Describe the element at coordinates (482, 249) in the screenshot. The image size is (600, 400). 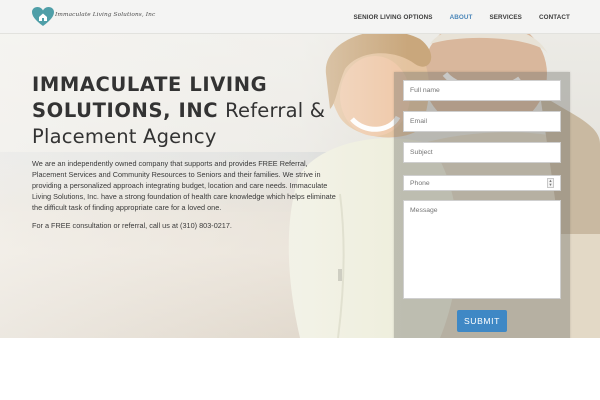
I see `message-textarea` at that location.